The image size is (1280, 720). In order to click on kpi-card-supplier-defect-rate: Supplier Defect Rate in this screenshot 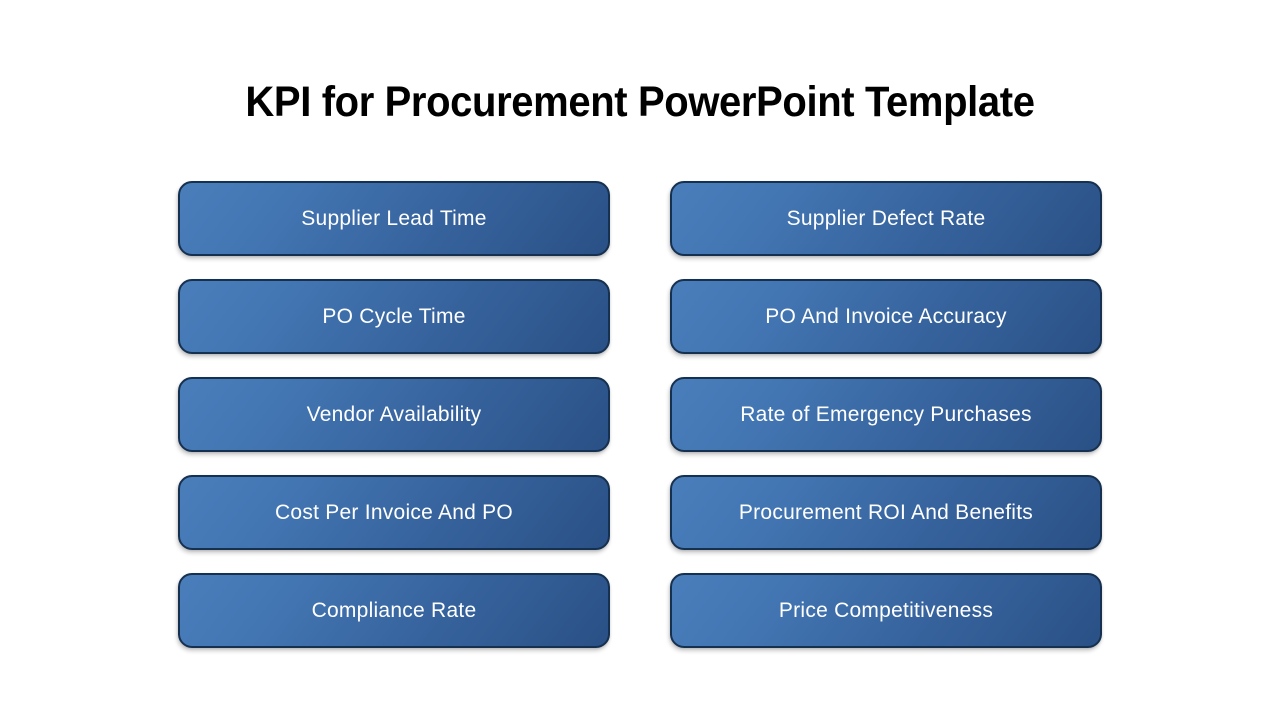, I will do `click(886, 218)`.